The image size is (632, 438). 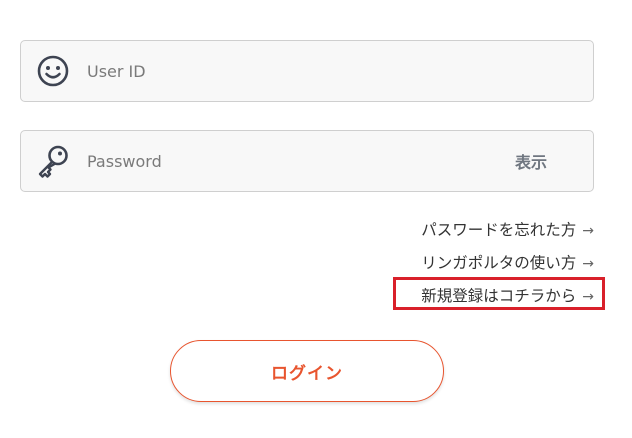 I want to click on login-button-label: ログイン, so click(x=307, y=373).